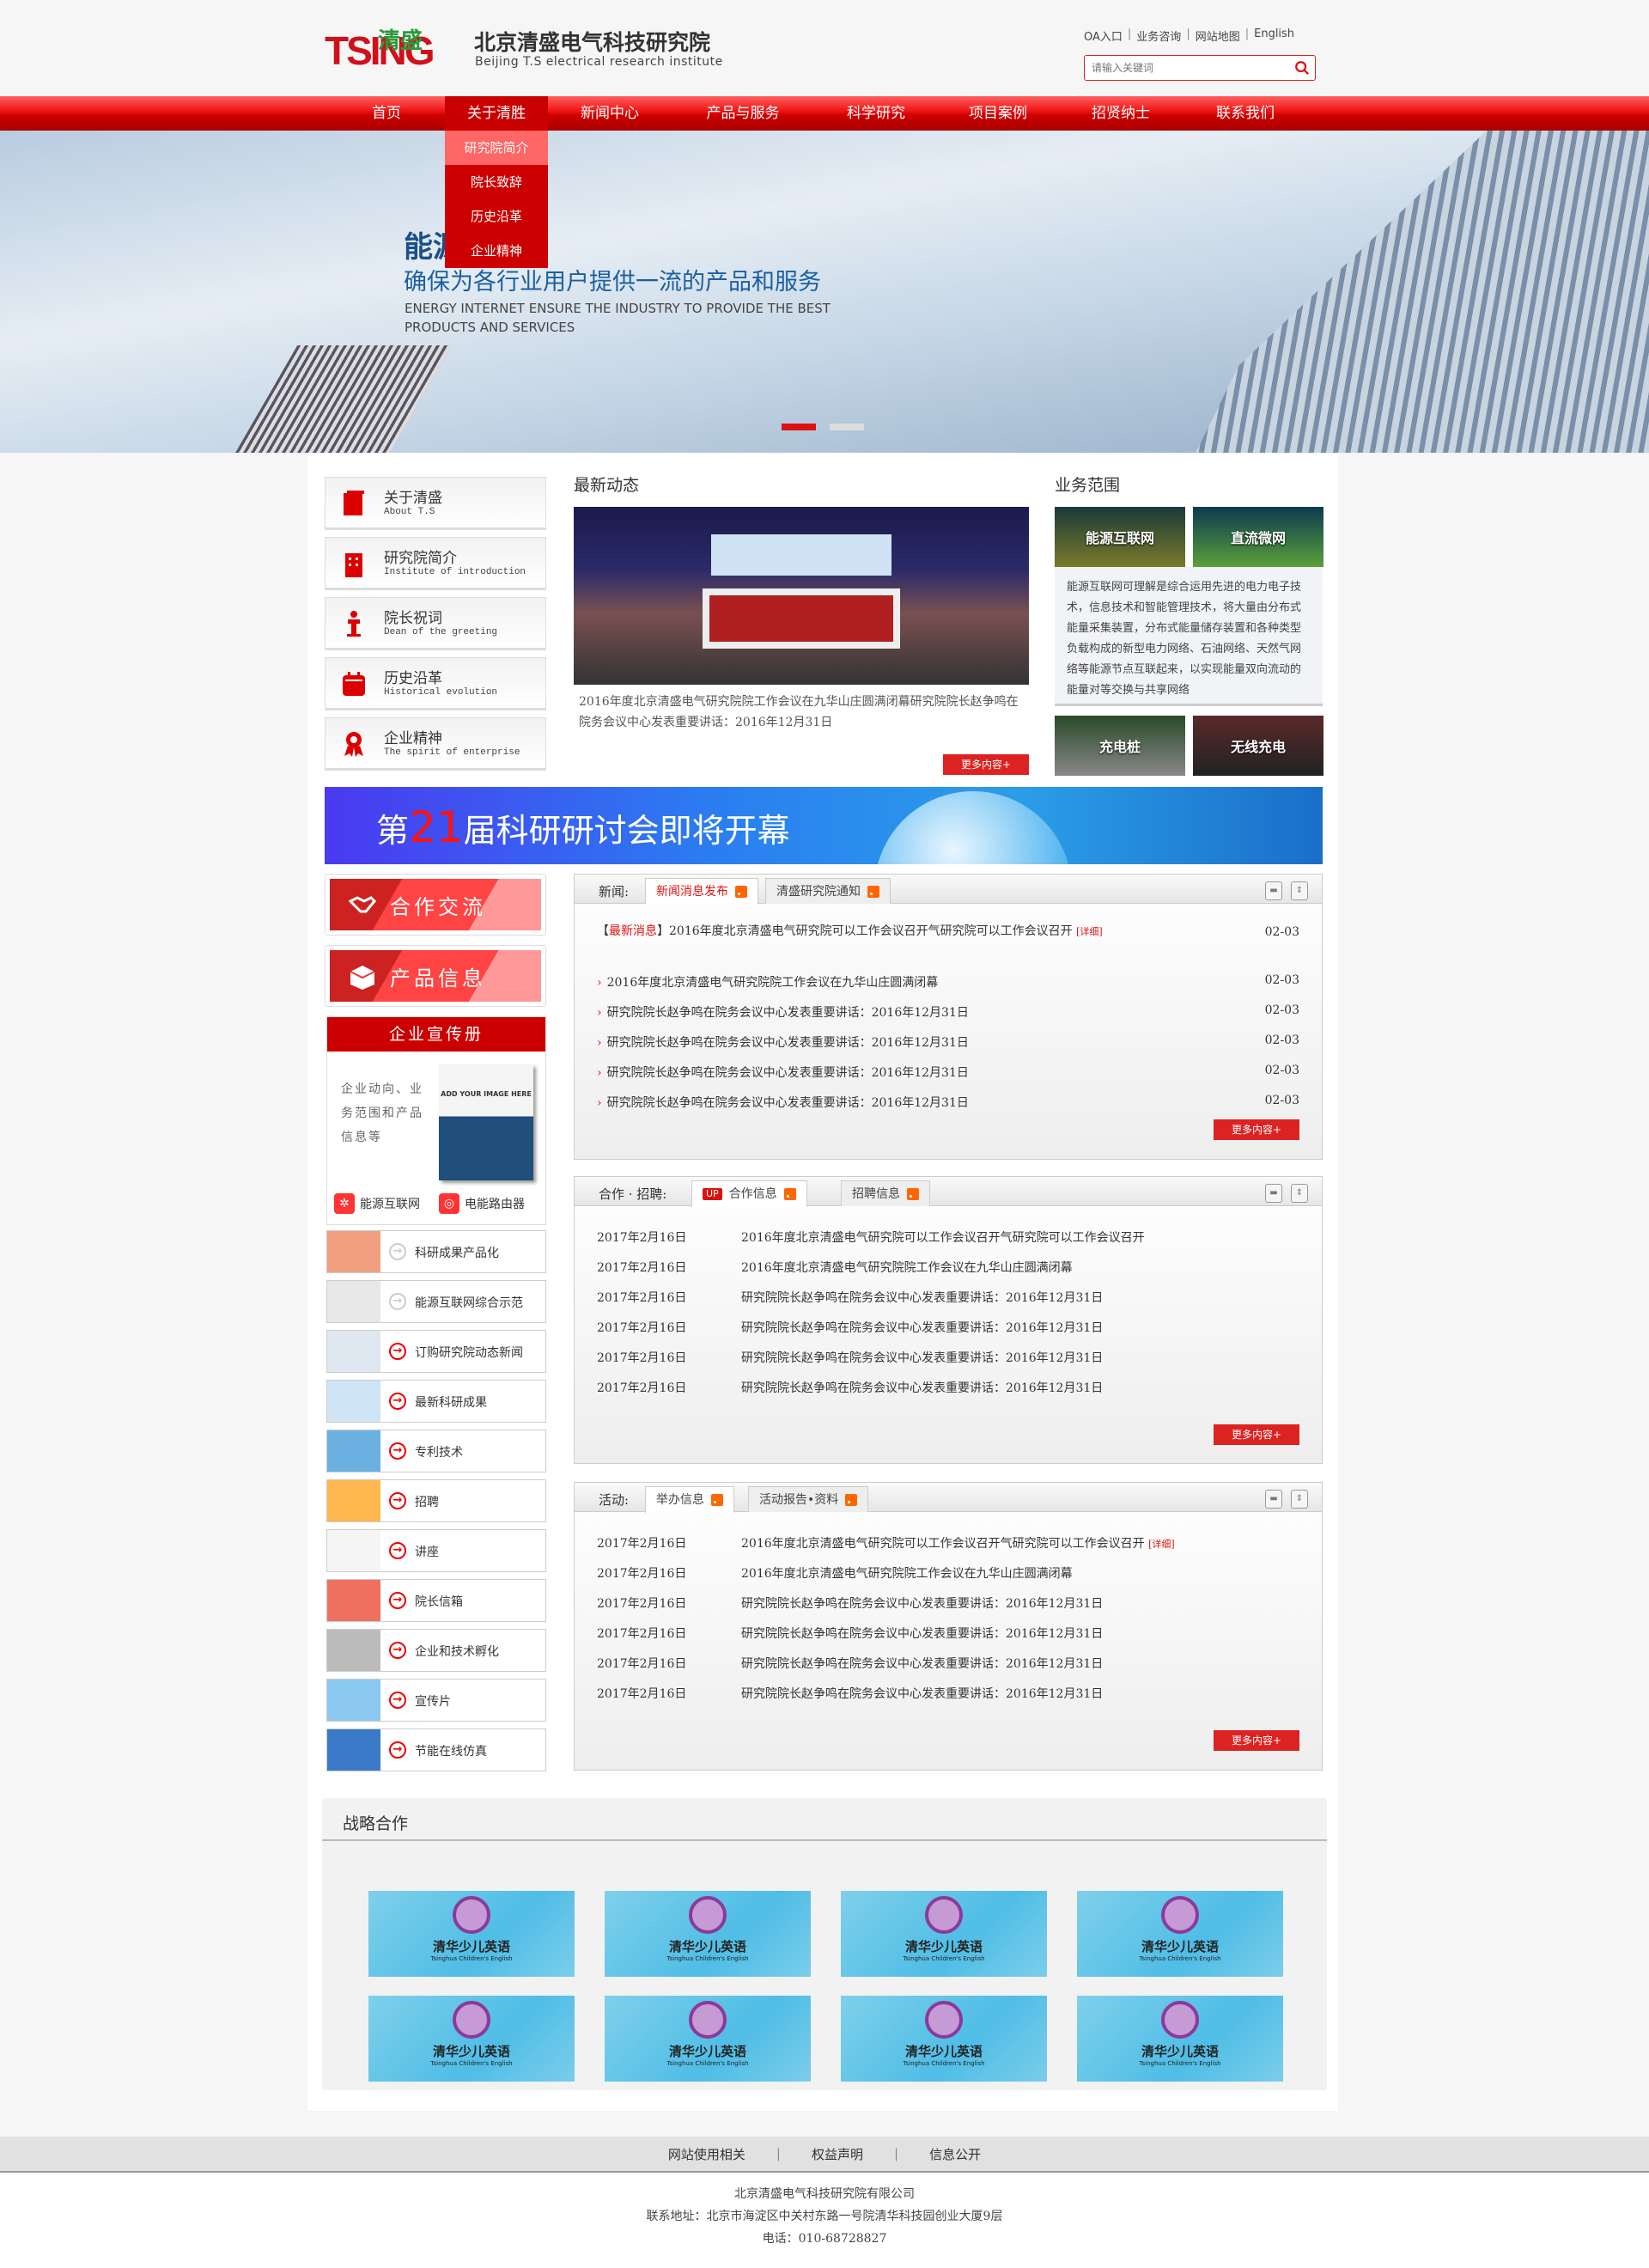  What do you see at coordinates (436, 562) in the screenshot?
I see `left-menu-intro: 研究院简介 Institute of introduction` at bounding box center [436, 562].